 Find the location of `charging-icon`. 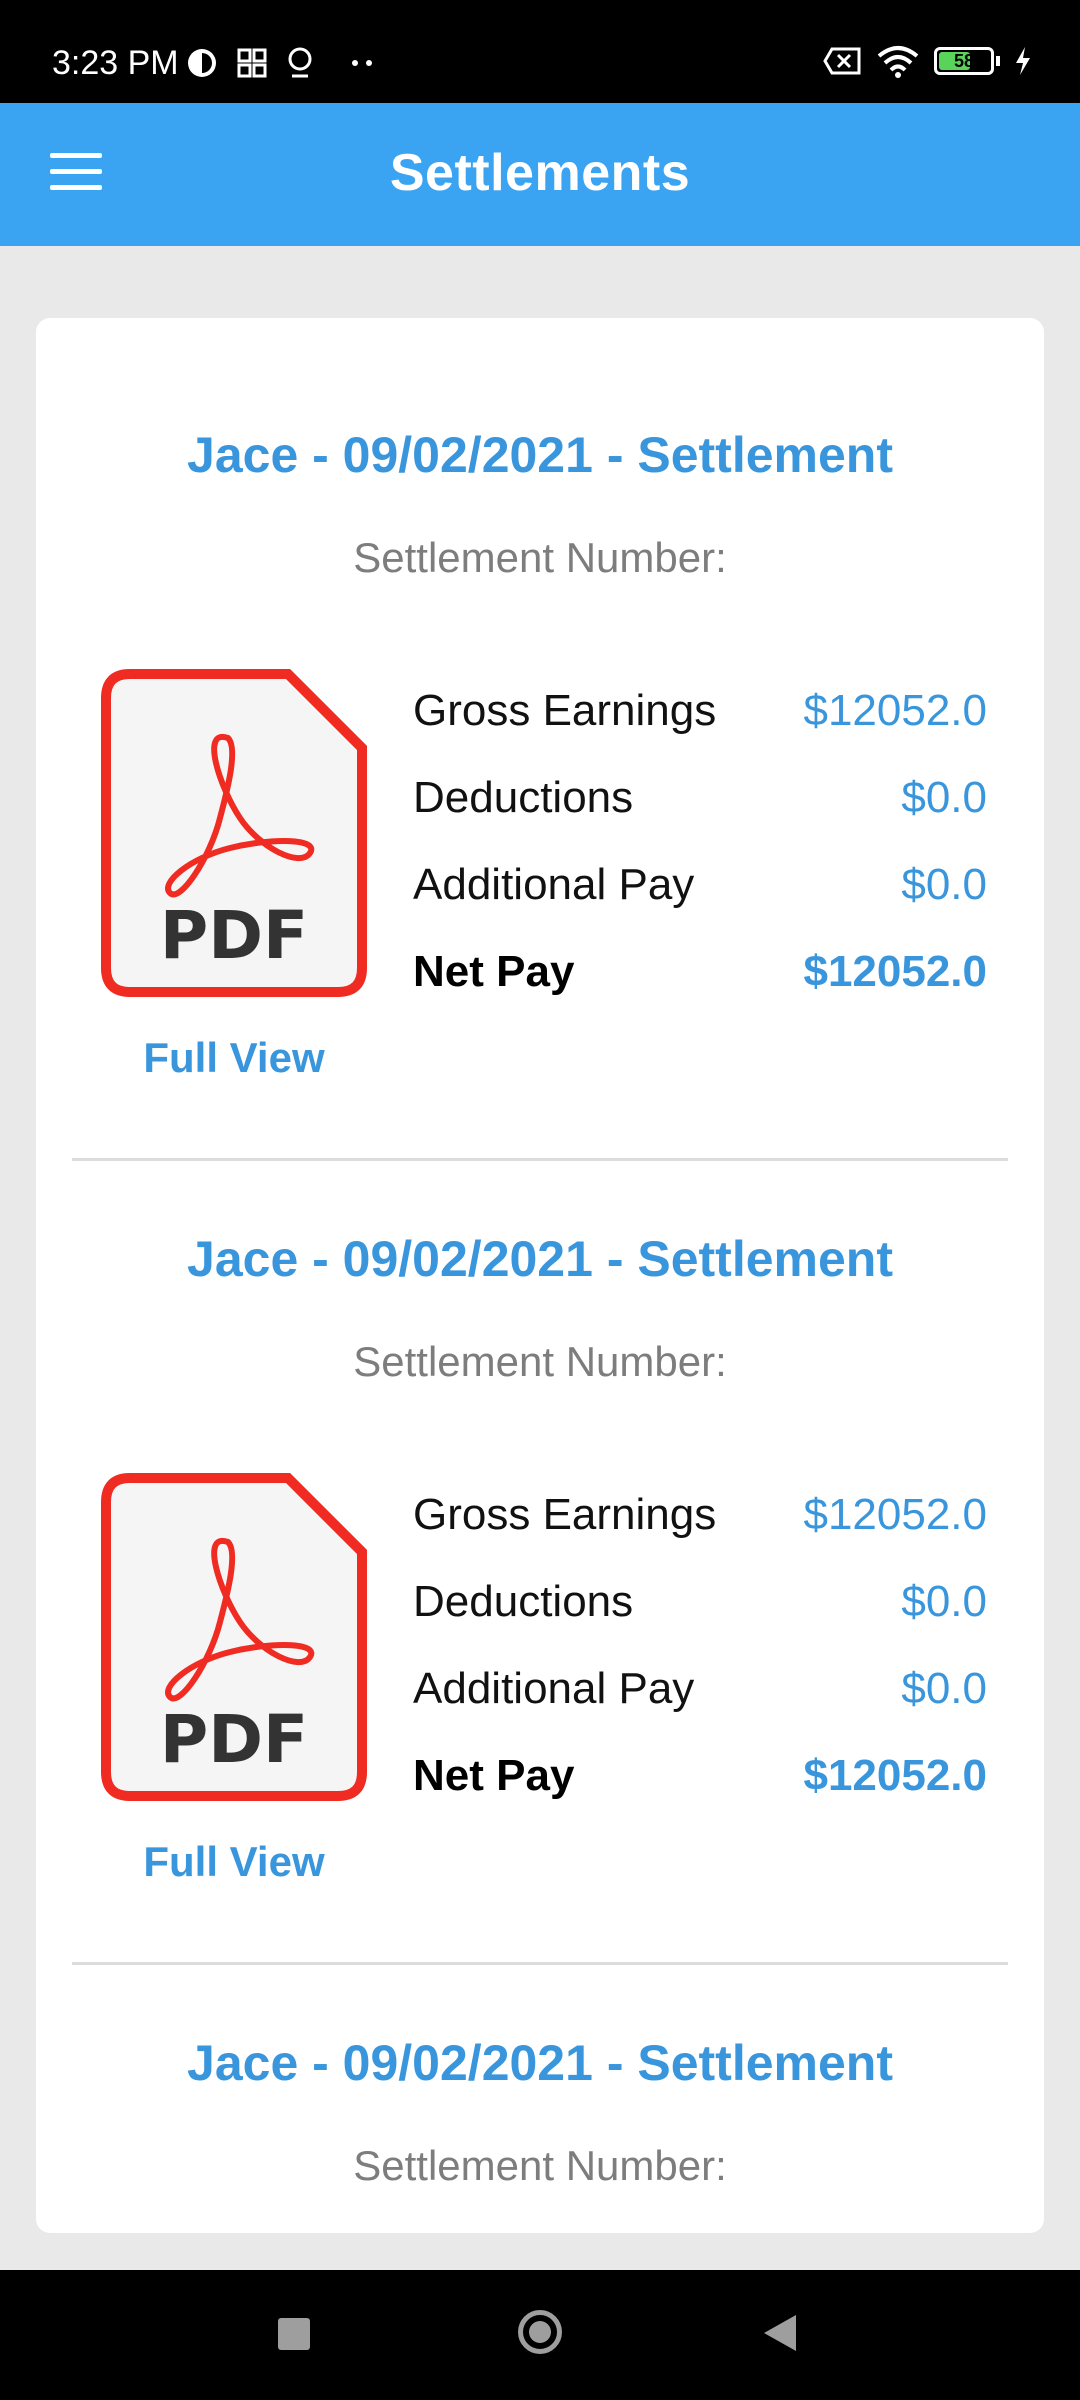

charging-icon is located at coordinates (1023, 61).